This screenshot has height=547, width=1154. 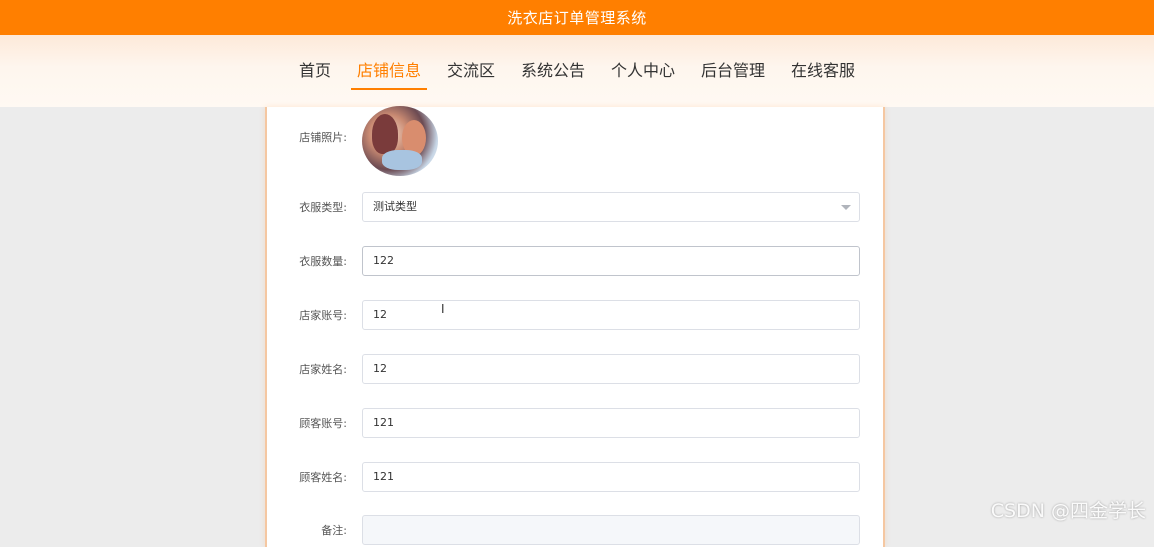 I want to click on form-row-customer-account: 顾客账号: 121, so click(x=577, y=424).